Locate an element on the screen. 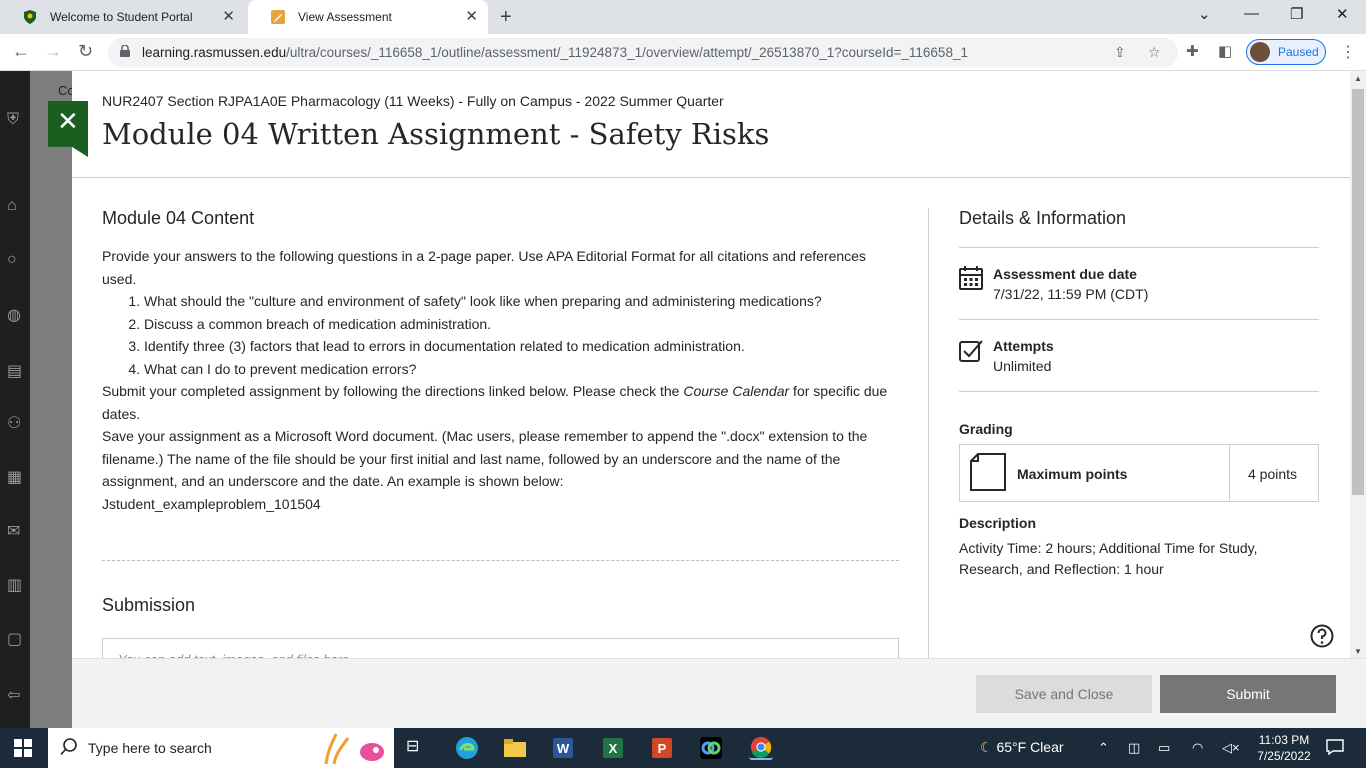 The width and height of the screenshot is (1366, 768). globe-icon: ◍ is located at coordinates (16, 314).